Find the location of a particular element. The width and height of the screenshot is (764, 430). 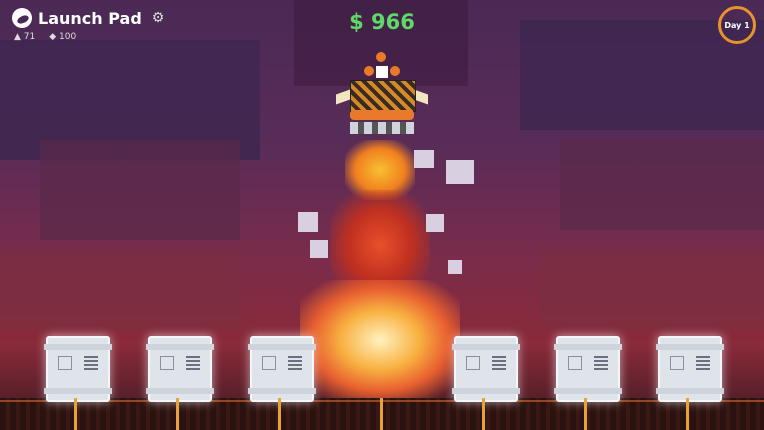

rocket-wing-right is located at coordinates (421, 97).